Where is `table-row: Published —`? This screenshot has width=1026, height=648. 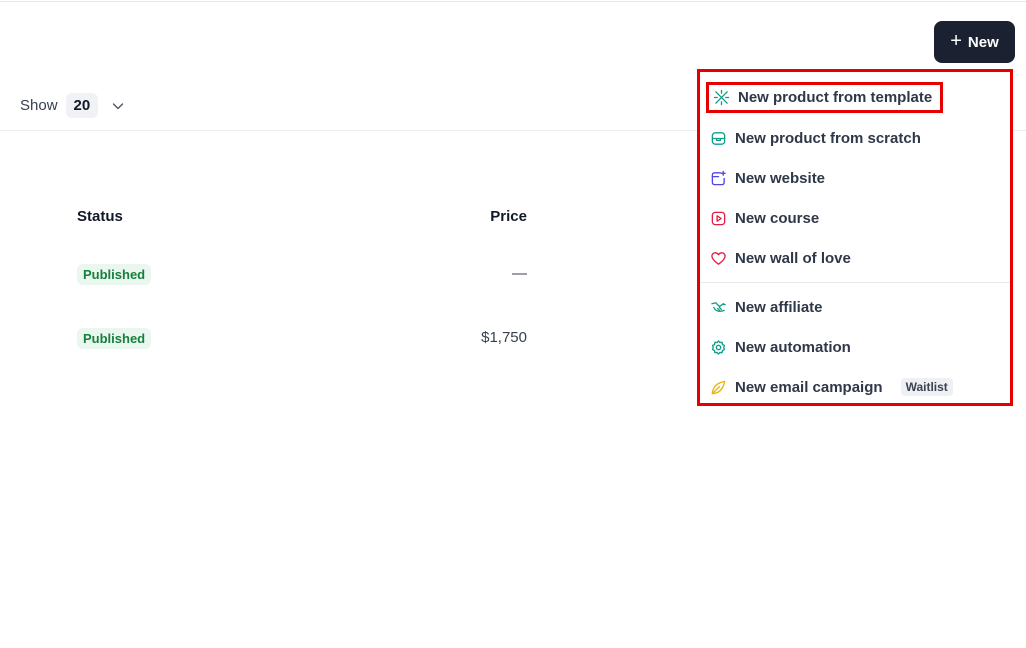
table-row: Published — is located at coordinates (302, 276).